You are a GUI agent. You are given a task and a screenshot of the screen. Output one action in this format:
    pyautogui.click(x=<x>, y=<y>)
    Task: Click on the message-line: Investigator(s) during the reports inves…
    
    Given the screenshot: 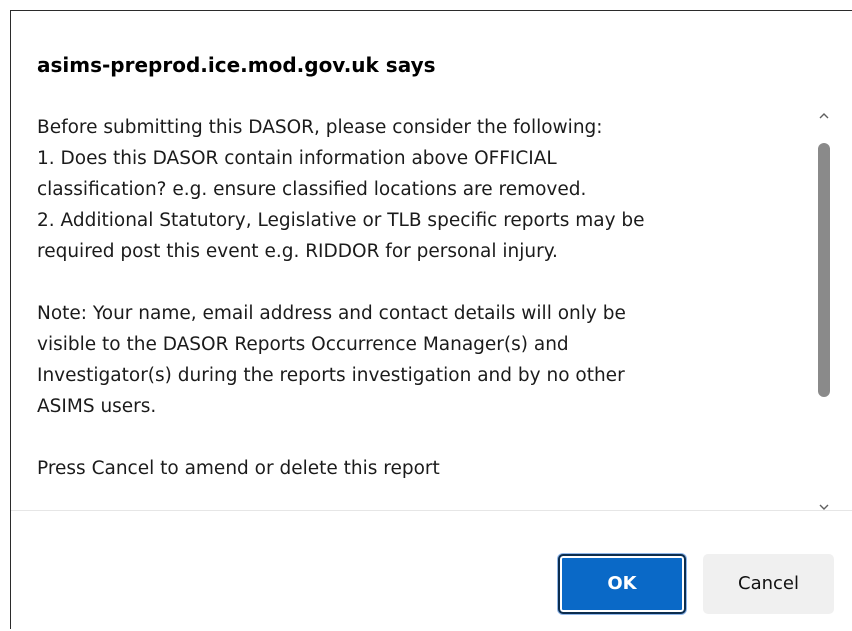 What is the action you would take?
    pyautogui.click(x=331, y=375)
    